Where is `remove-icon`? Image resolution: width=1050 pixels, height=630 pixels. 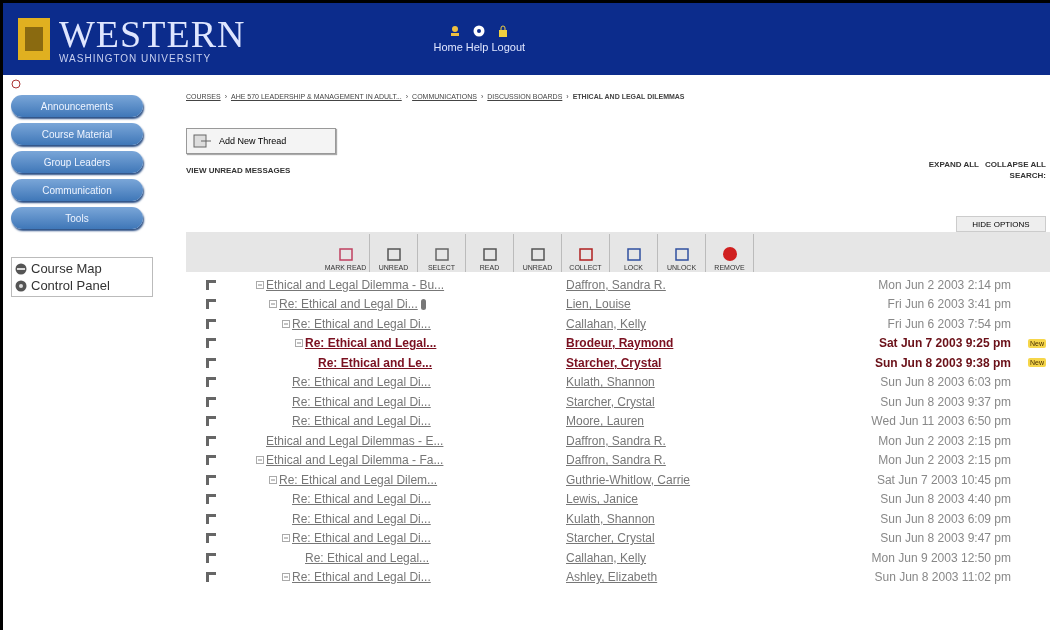
remove-icon is located at coordinates (729, 254).